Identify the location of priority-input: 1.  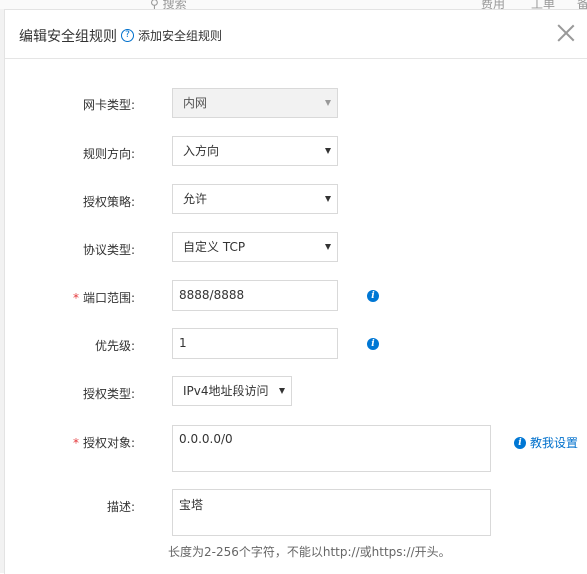
(255, 343).